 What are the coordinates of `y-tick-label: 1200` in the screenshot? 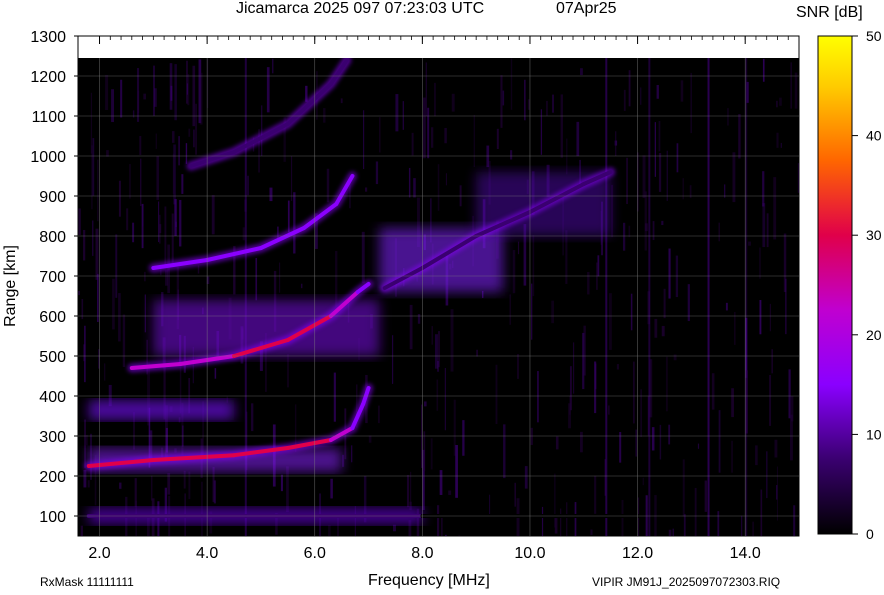 It's located at (48, 77).